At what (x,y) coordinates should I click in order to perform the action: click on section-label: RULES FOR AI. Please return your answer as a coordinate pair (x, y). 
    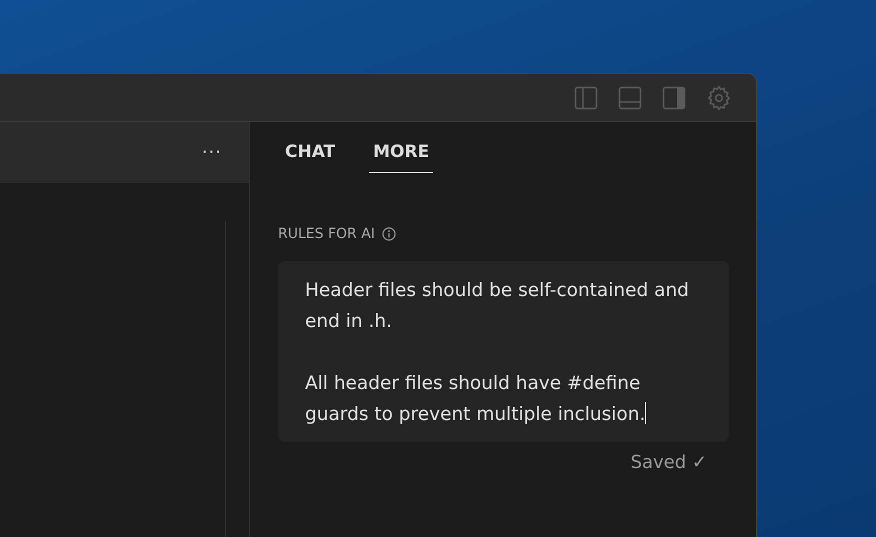
    Looking at the image, I should click on (326, 234).